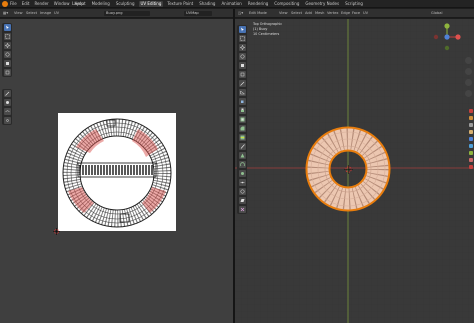 Image resolution: width=474 pixels, height=323 pixels. I want to click on vp-edge-slide-tool, so click(242, 182).